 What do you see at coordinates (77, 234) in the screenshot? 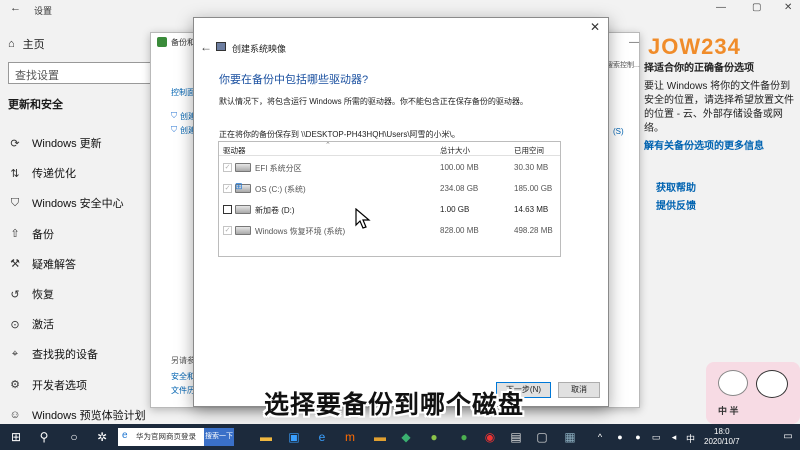
I see `nav-item-backup: ⇧ 备份` at bounding box center [77, 234].